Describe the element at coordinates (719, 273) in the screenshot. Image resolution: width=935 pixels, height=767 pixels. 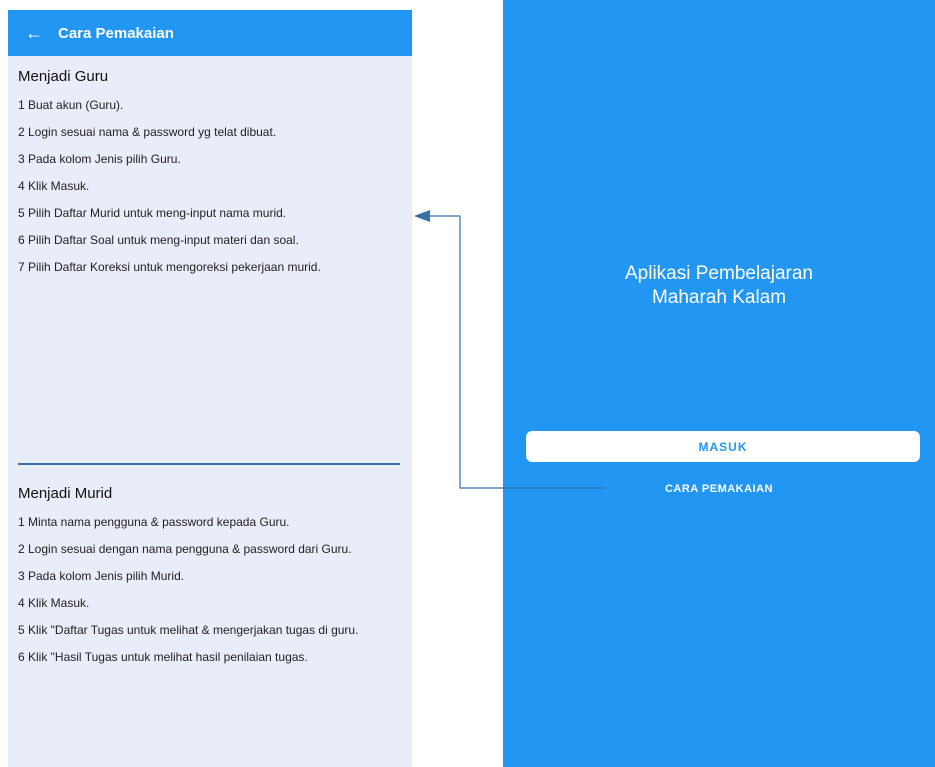
I see `app-name-line-1: Aplikasi Pembelajaran` at that location.